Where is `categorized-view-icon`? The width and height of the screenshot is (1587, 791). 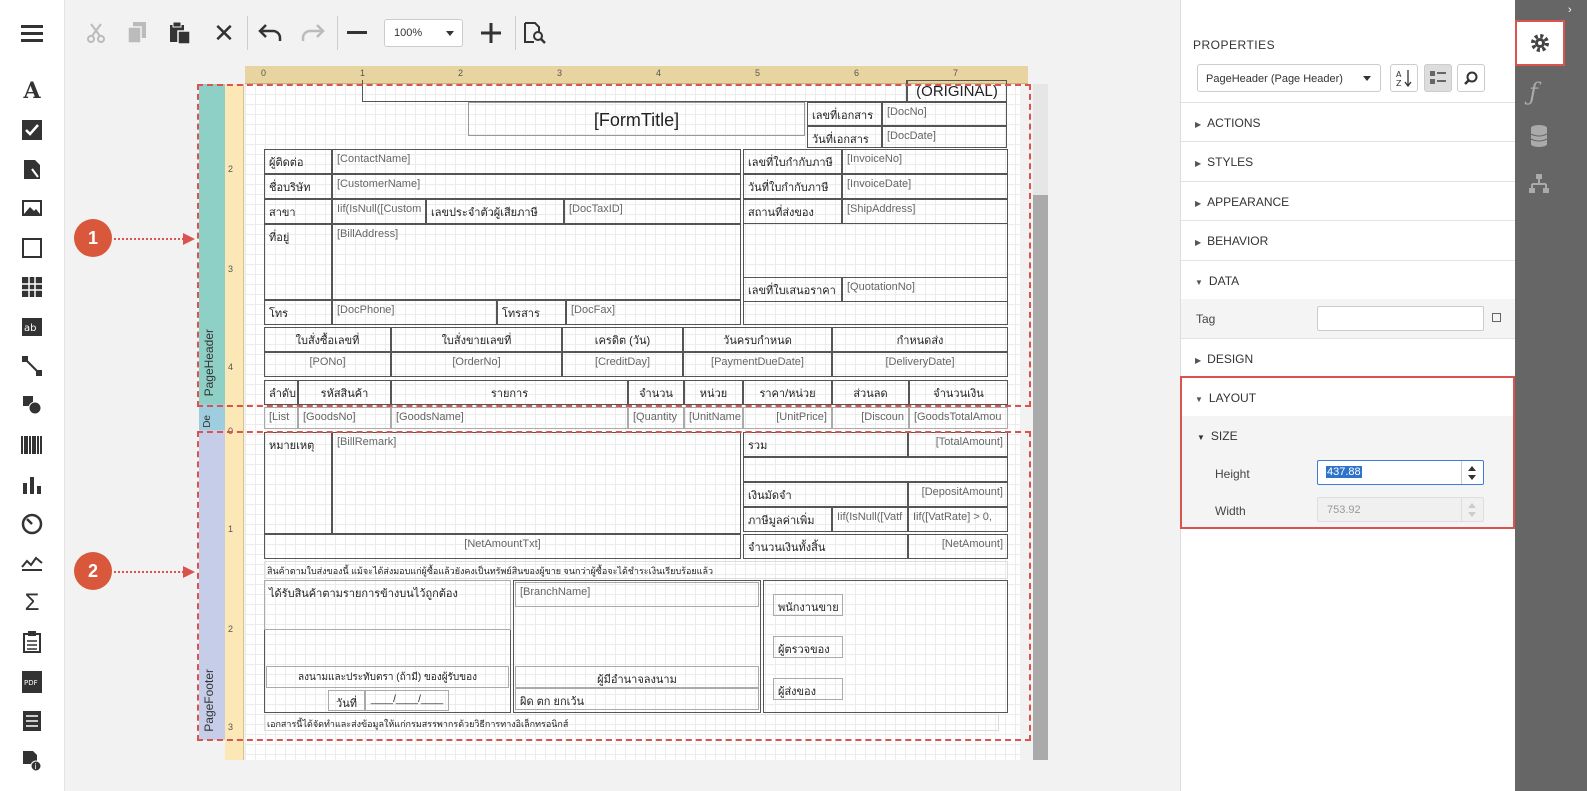 categorized-view-icon is located at coordinates (1438, 78).